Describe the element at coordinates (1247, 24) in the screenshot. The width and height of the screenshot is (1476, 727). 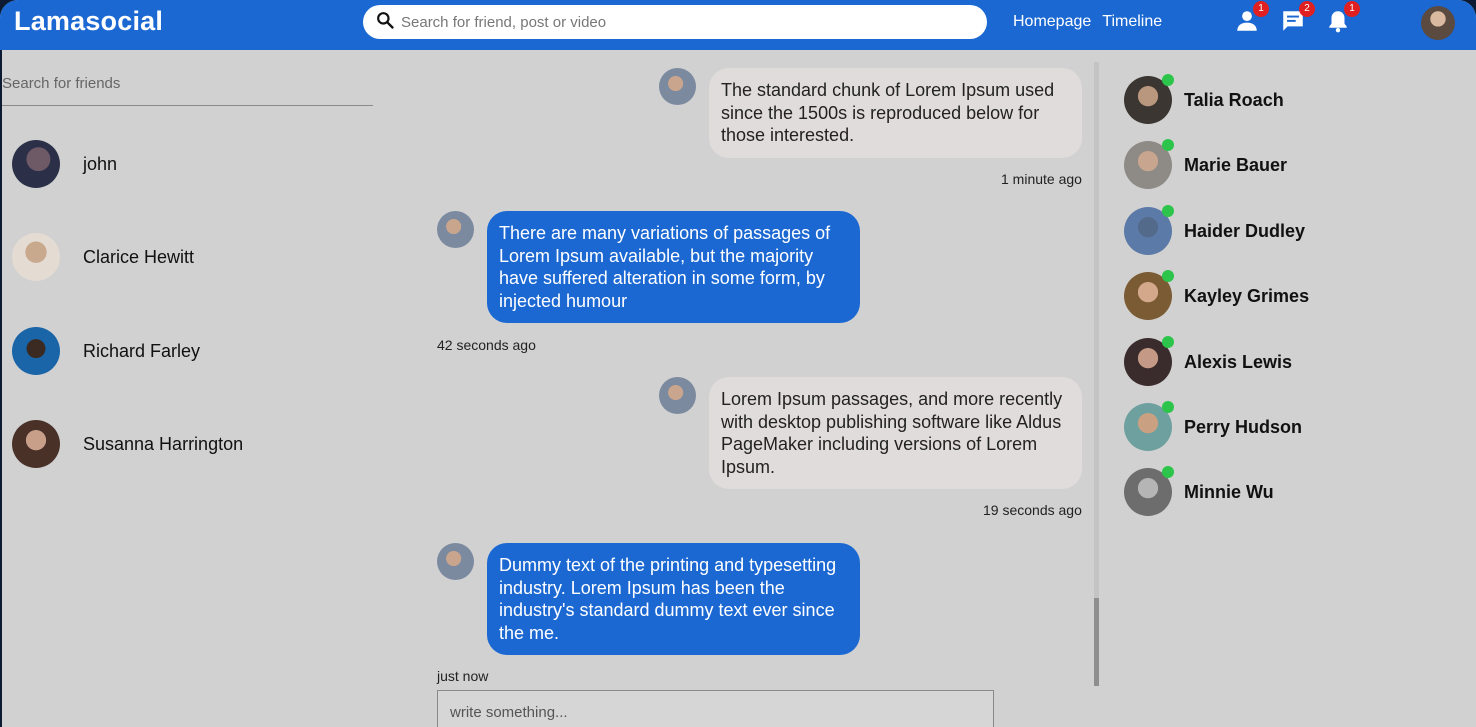
I see `person-icon` at that location.